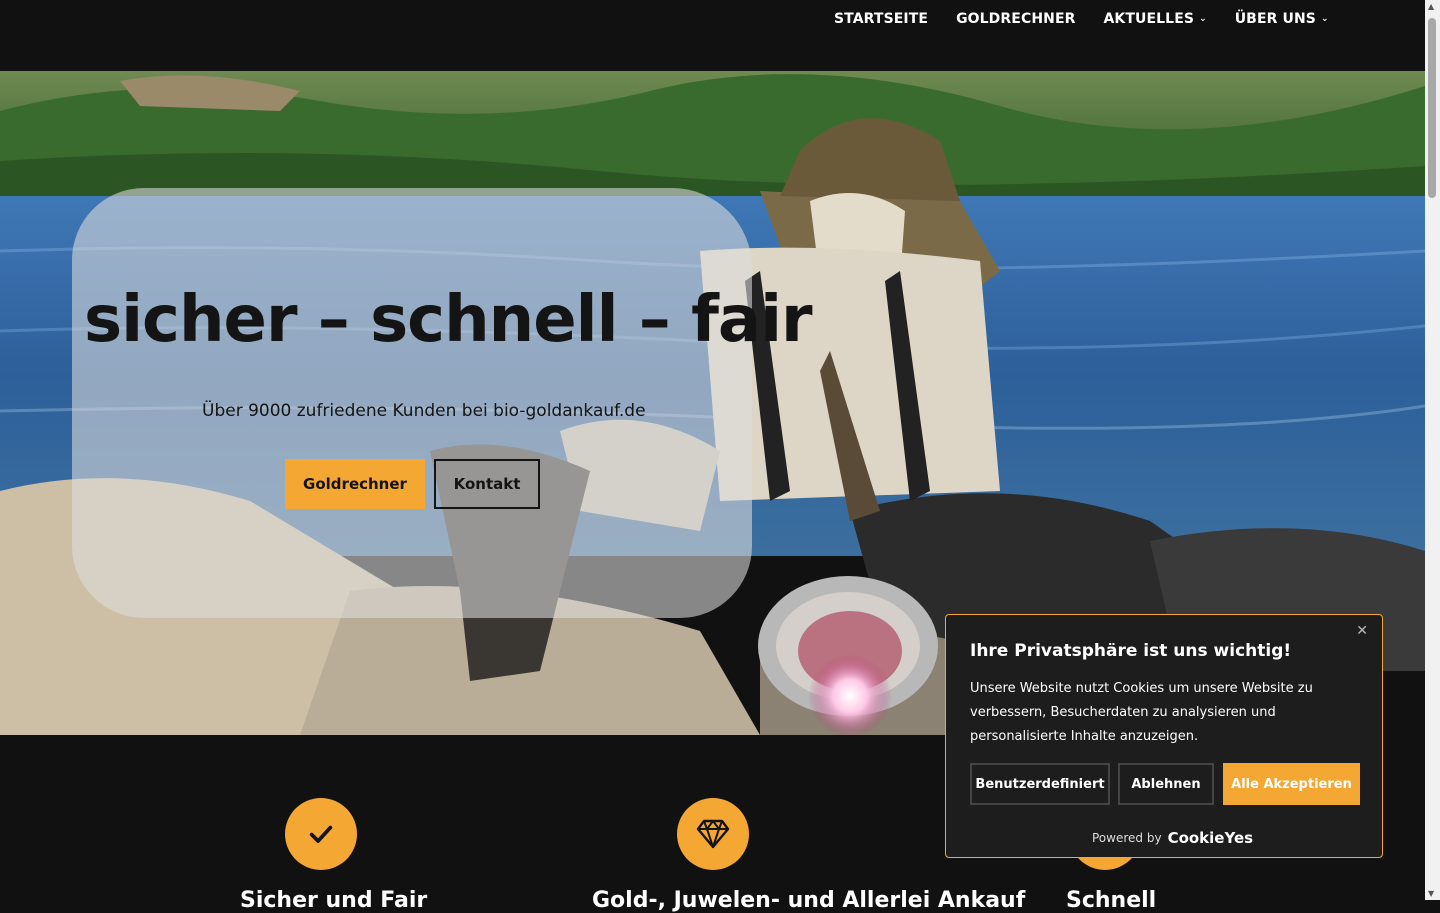  What do you see at coordinates (334, 900) in the screenshot?
I see `feature-title: Sicher und Fair` at bounding box center [334, 900].